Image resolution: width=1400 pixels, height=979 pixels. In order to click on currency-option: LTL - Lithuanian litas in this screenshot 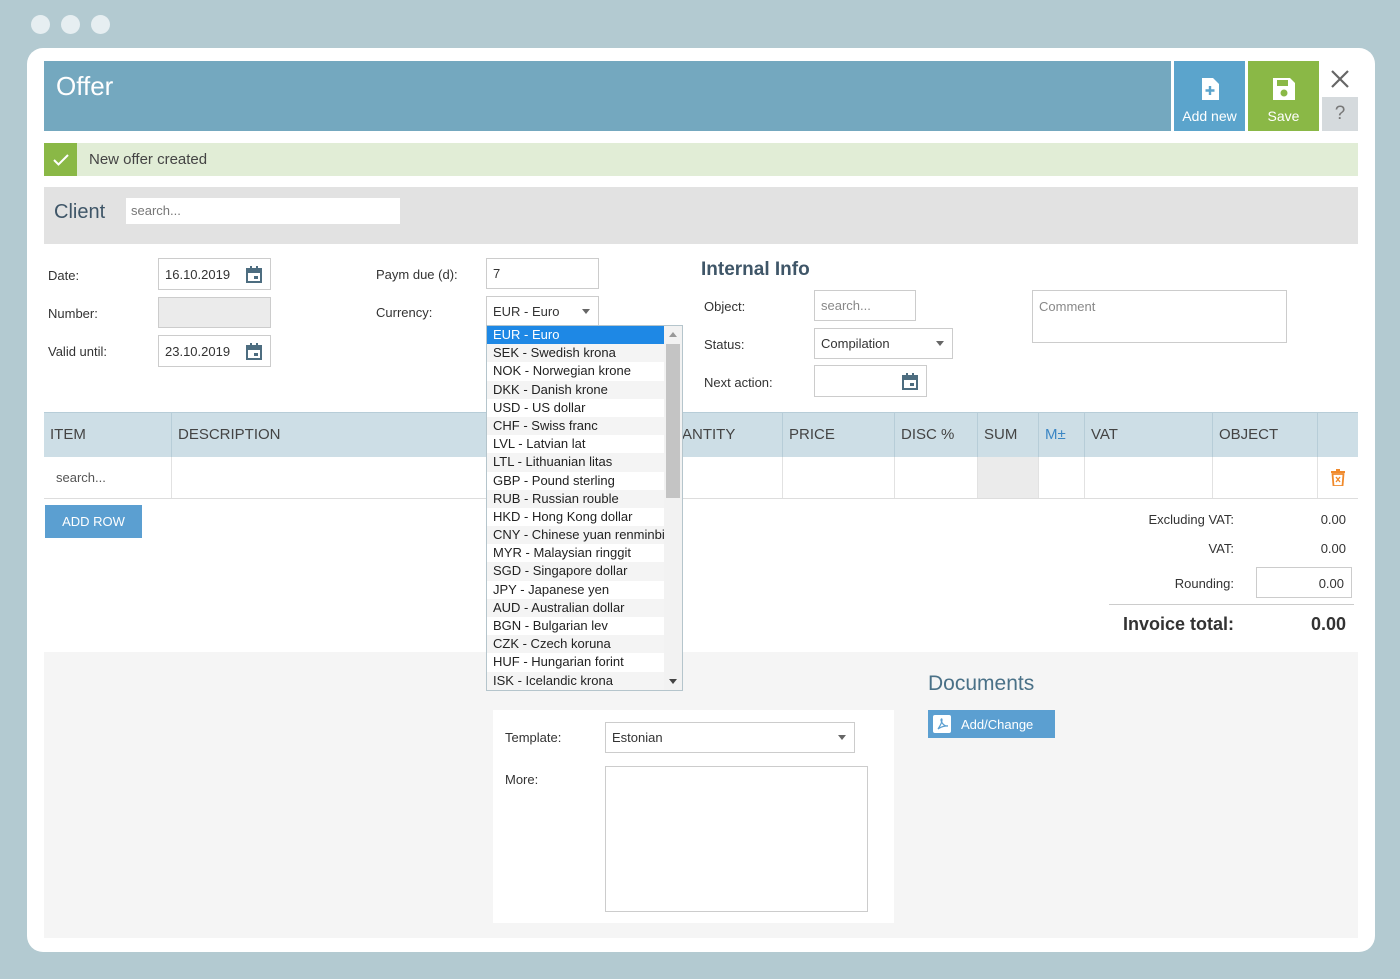, I will do `click(575, 462)`.